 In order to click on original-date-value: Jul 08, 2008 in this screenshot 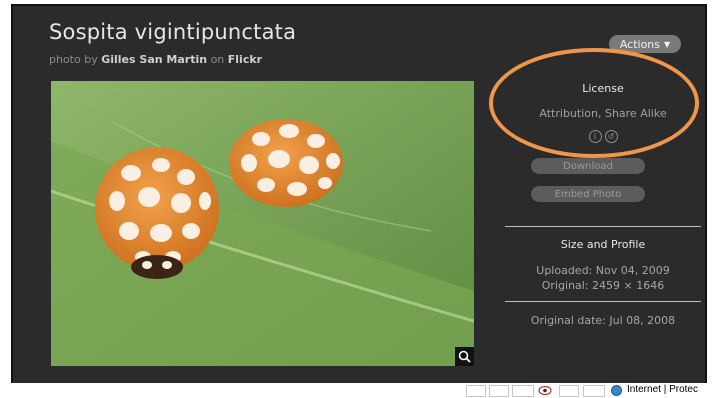, I will do `click(642, 320)`.